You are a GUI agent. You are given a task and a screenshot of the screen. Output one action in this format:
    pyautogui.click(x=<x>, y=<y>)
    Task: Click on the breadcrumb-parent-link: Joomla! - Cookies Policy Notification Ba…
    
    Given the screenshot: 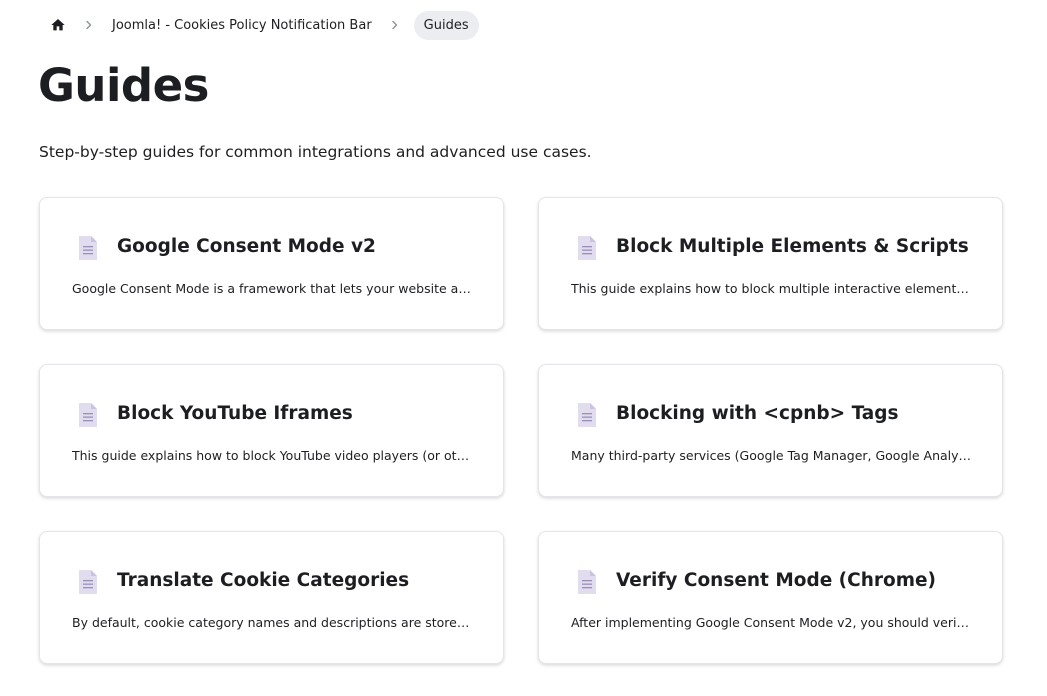 What is the action you would take?
    pyautogui.click(x=242, y=25)
    